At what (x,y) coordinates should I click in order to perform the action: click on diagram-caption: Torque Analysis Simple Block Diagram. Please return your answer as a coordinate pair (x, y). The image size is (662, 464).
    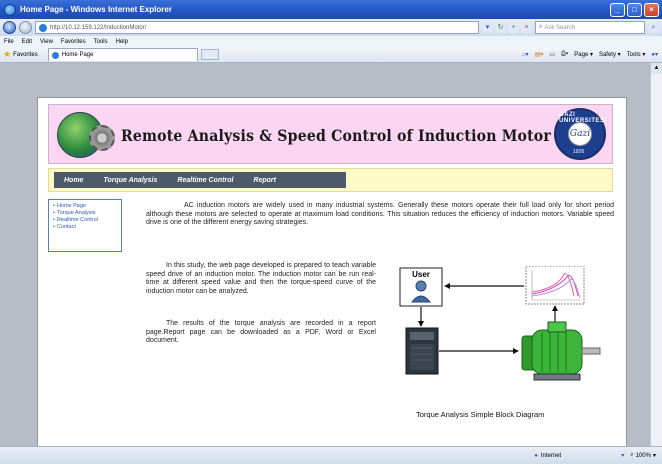
    Looking at the image, I should click on (480, 414).